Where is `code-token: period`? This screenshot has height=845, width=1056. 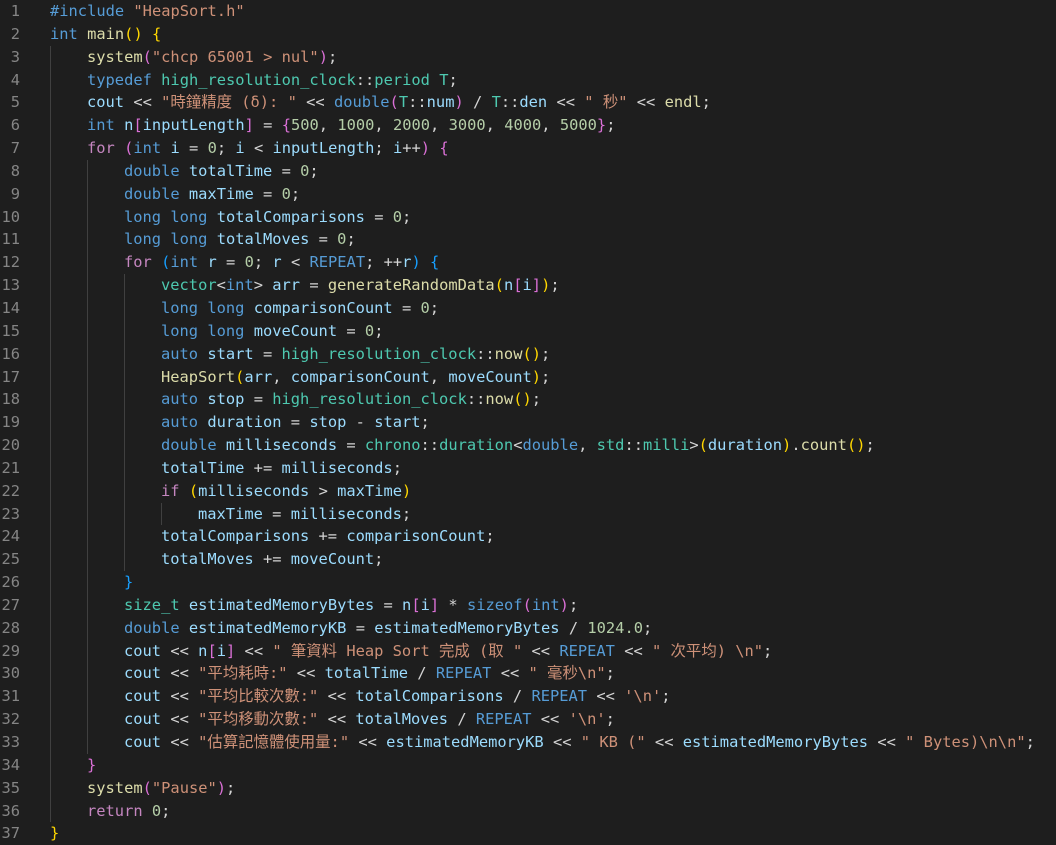
code-token: period is located at coordinates (402, 79).